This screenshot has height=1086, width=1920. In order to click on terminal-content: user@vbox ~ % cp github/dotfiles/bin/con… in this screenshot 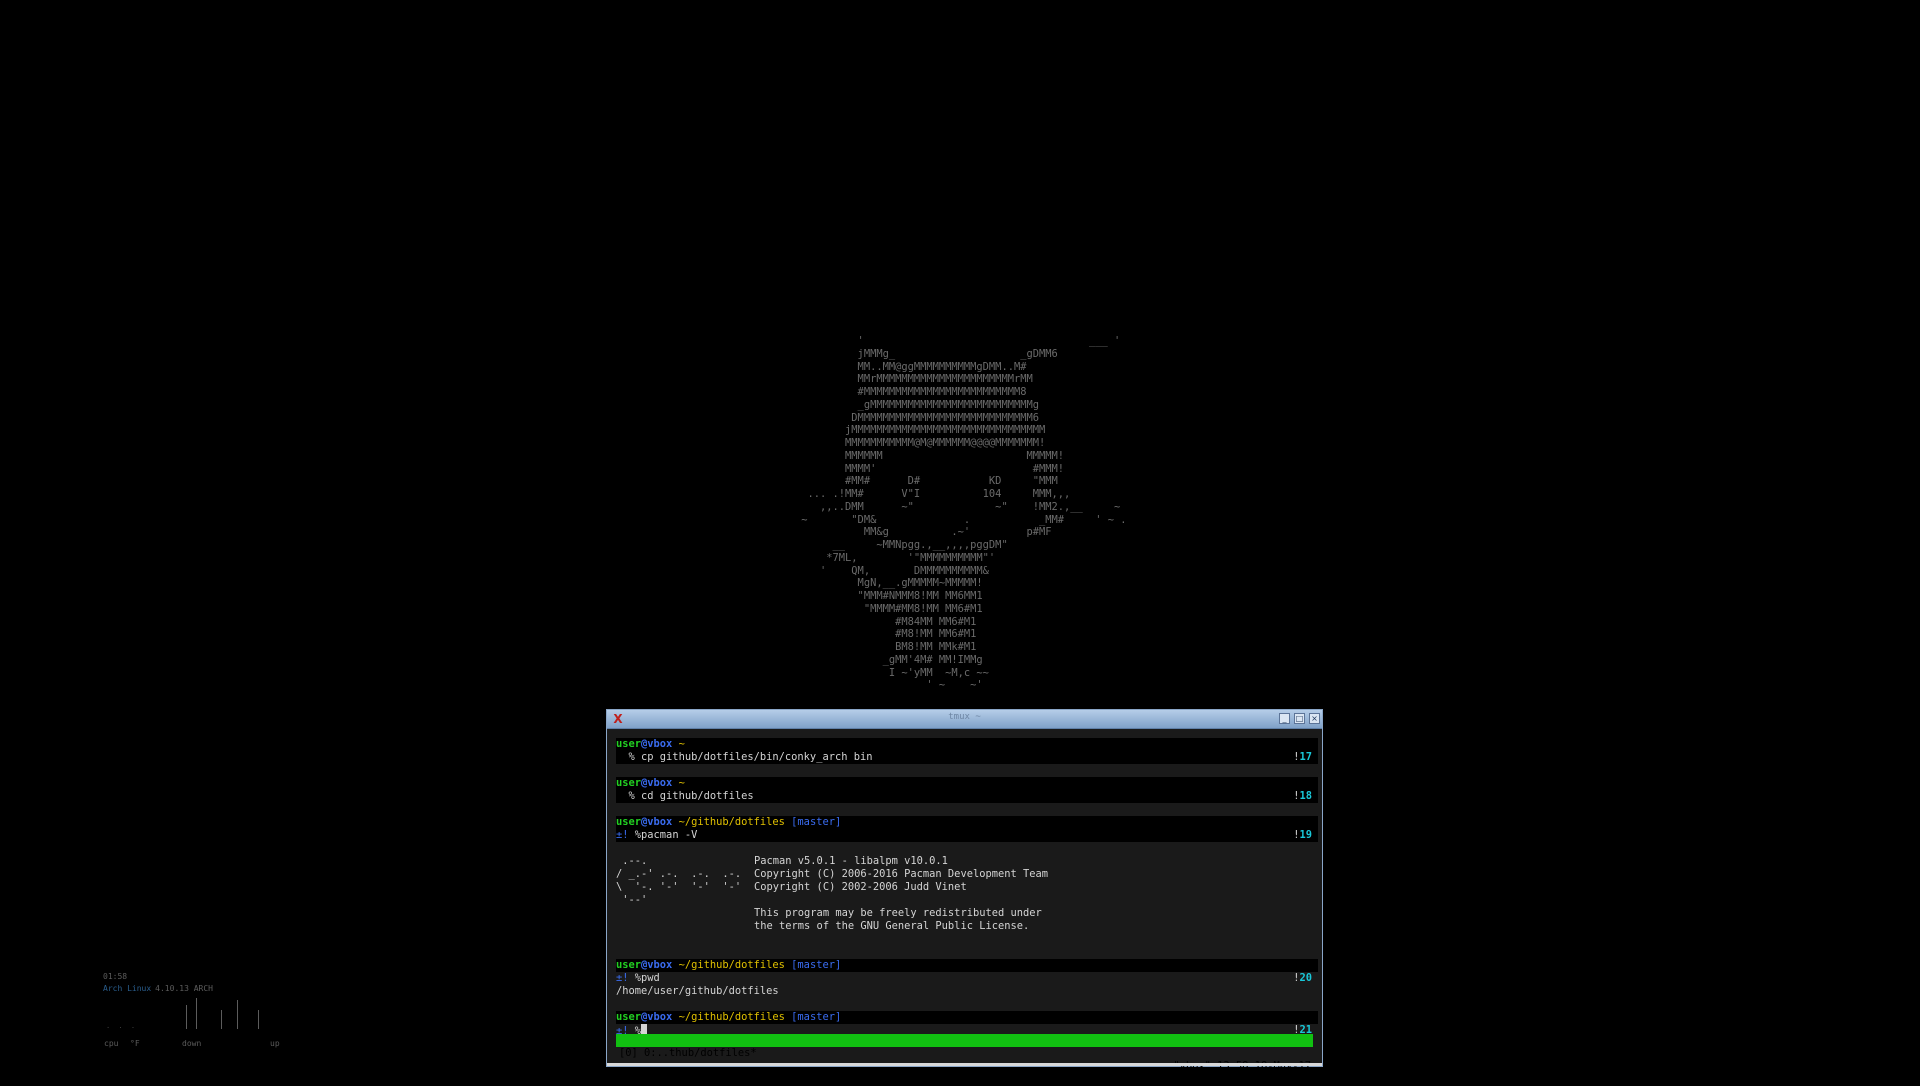, I will do `click(967, 905)`.